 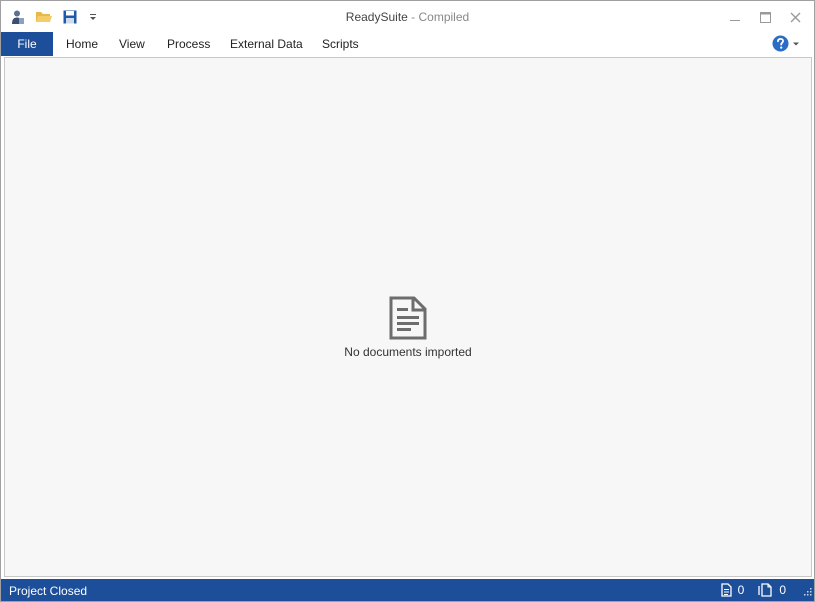 I want to click on help-button, so click(x=786, y=43).